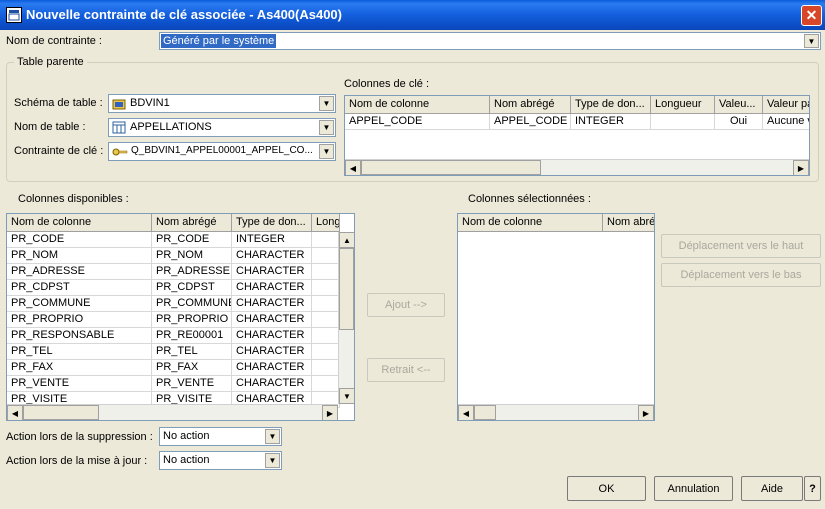 The height and width of the screenshot is (509, 825). I want to click on column-header: Long, so click(326, 223).